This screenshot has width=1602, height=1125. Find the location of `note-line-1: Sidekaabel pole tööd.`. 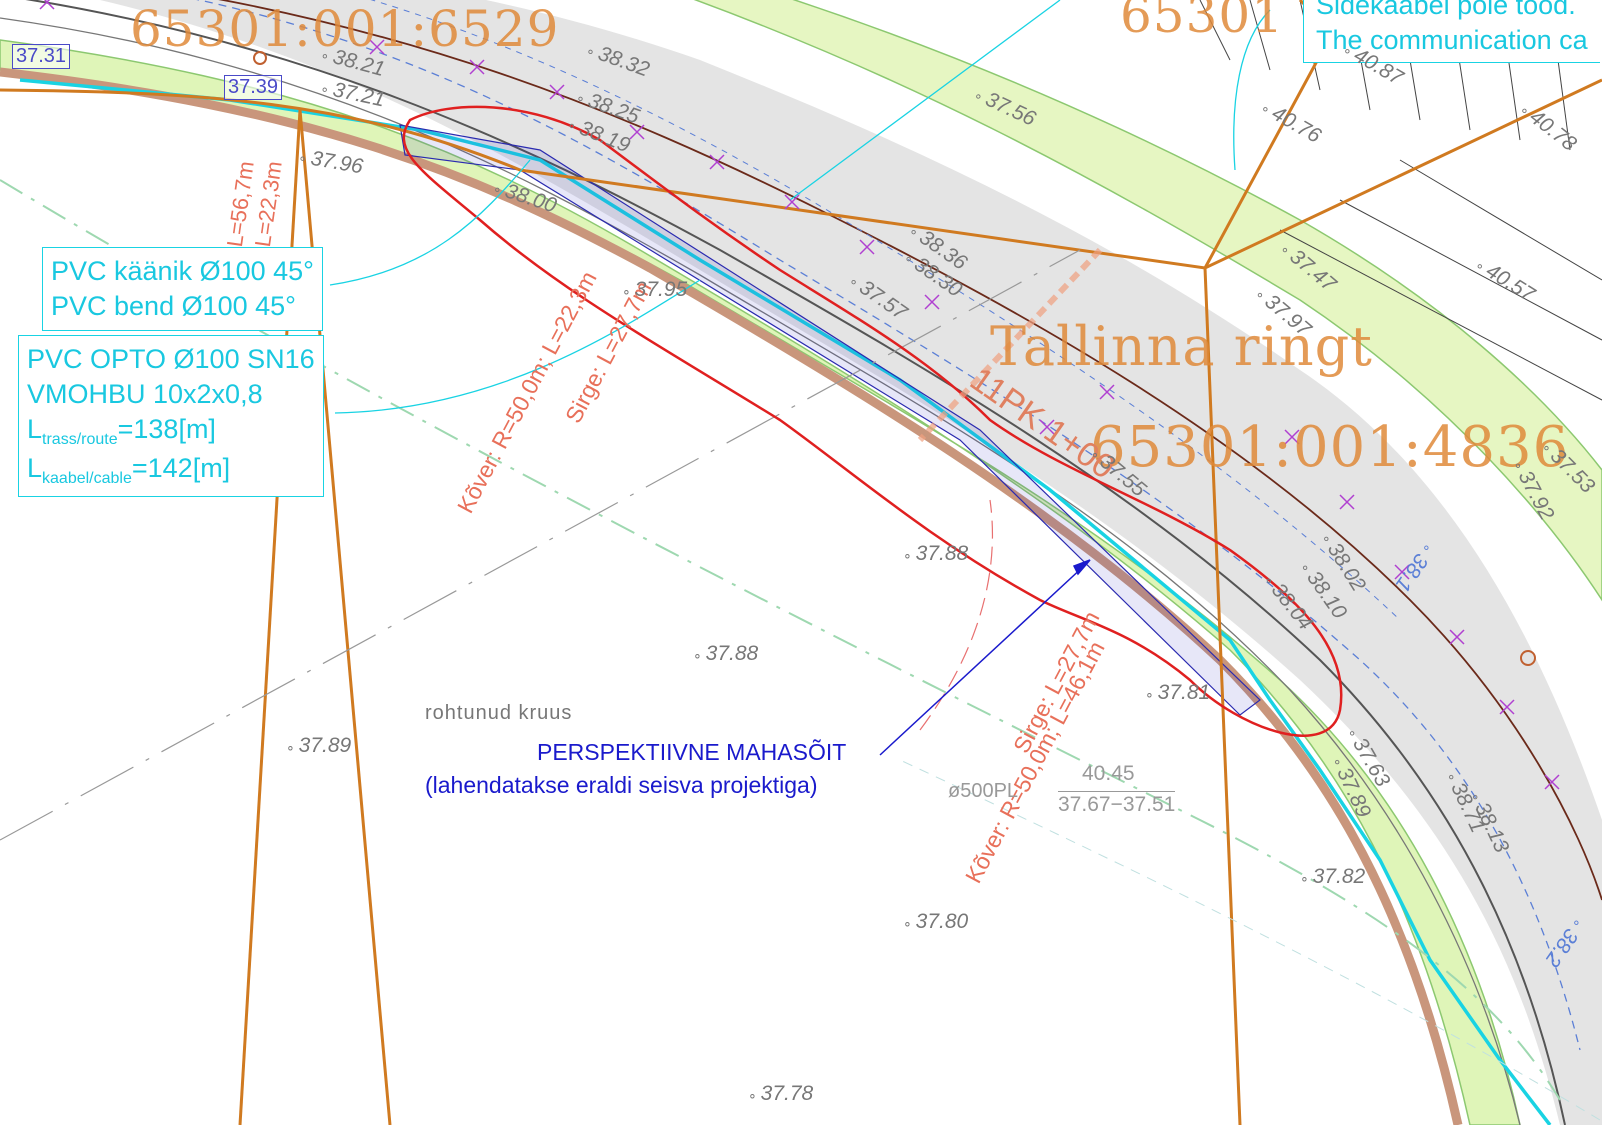

note-line-1: Sidekaabel pole tööd. is located at coordinates (1446, 10).